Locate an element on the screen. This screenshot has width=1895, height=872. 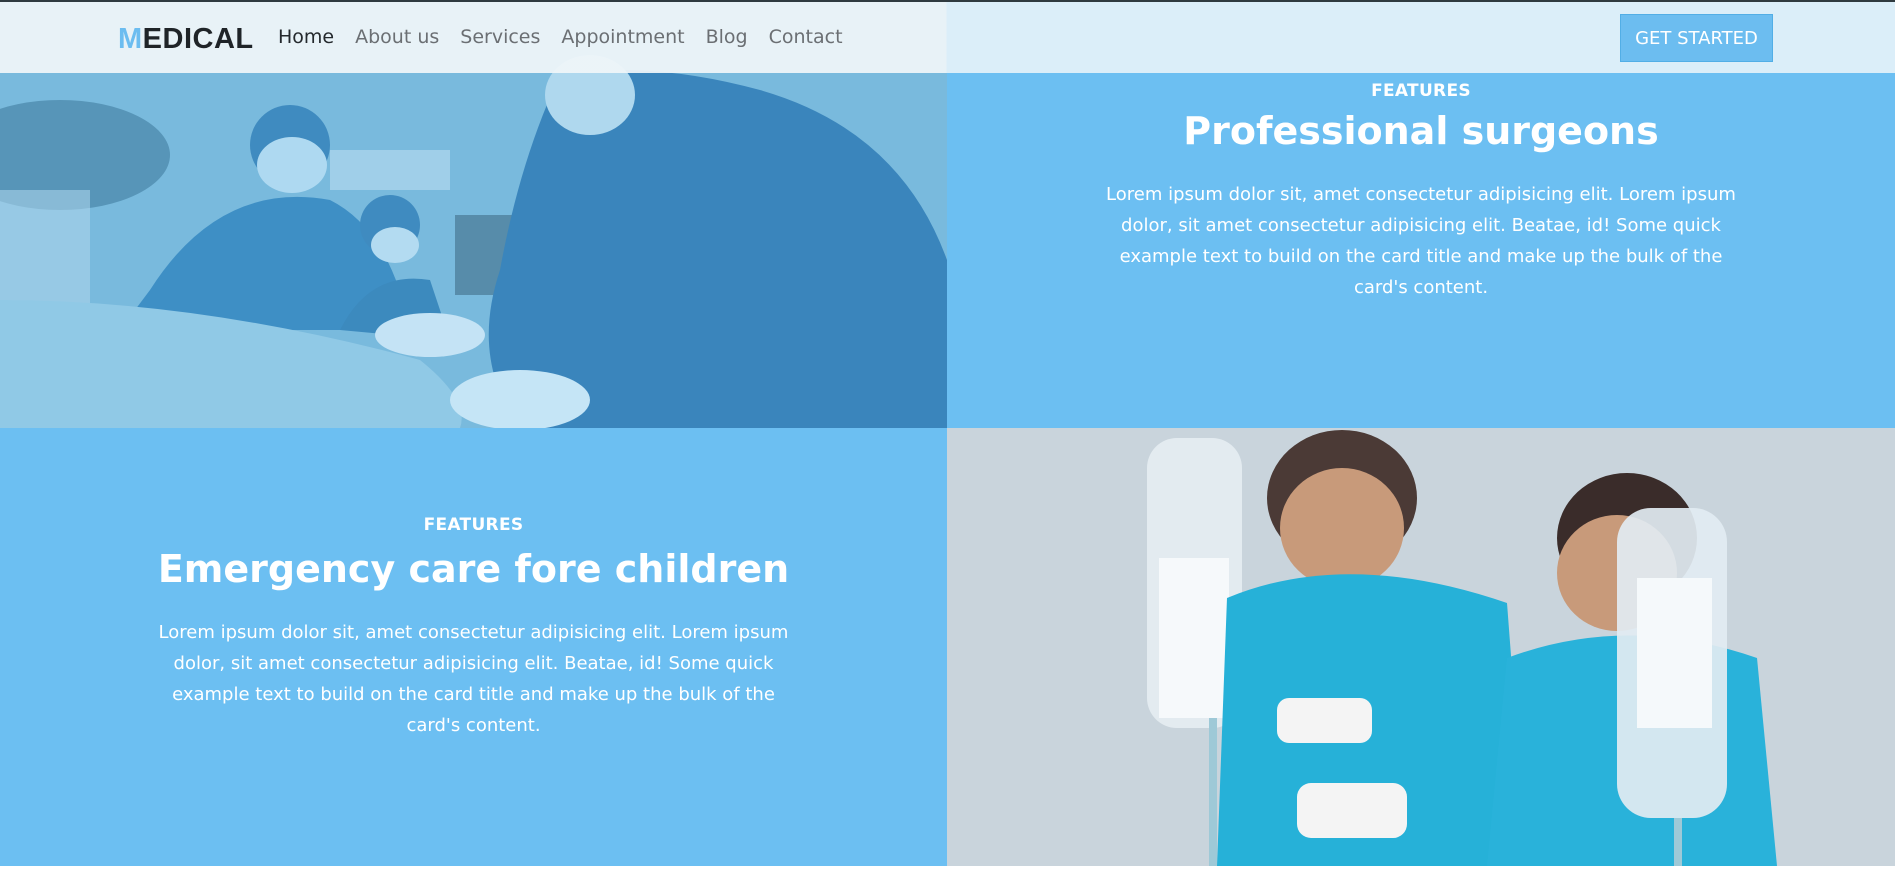
nav-link-home: Home is located at coordinates (306, 37).